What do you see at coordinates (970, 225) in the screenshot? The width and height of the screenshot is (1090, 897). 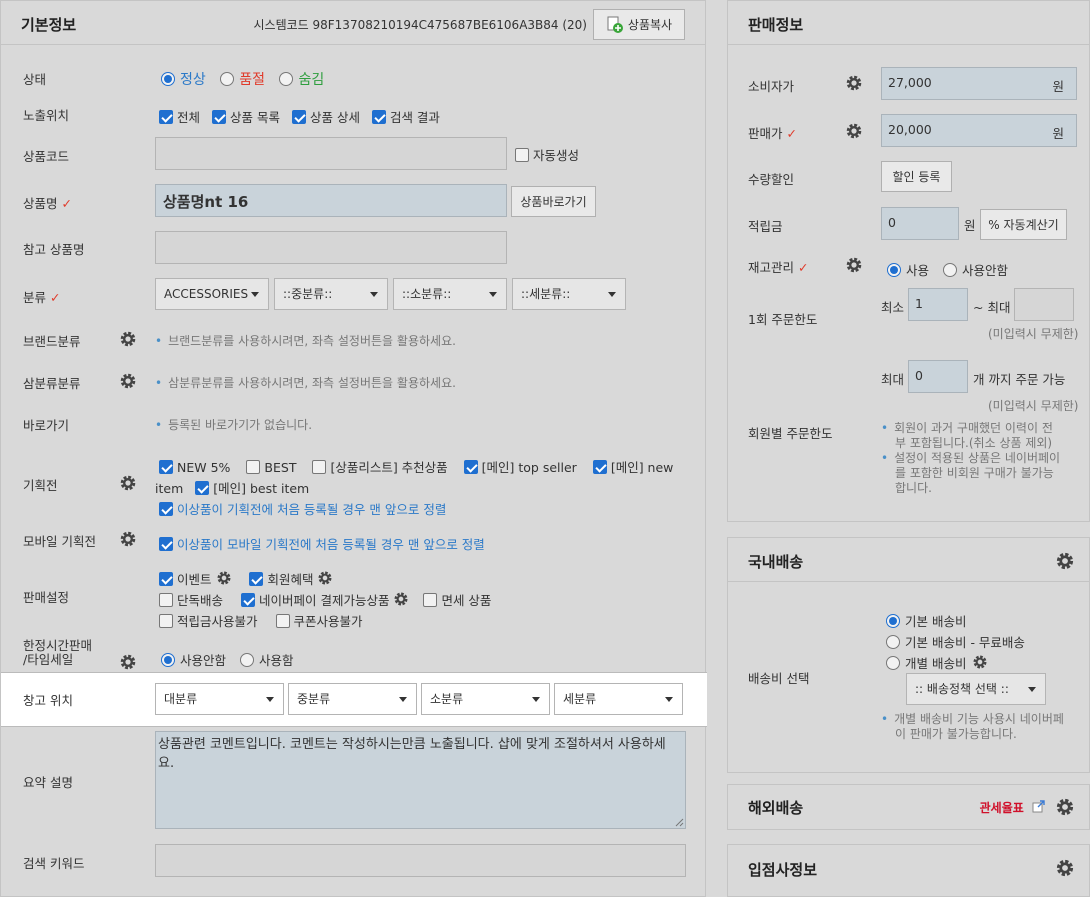 I see `reserve-unit: 원` at bounding box center [970, 225].